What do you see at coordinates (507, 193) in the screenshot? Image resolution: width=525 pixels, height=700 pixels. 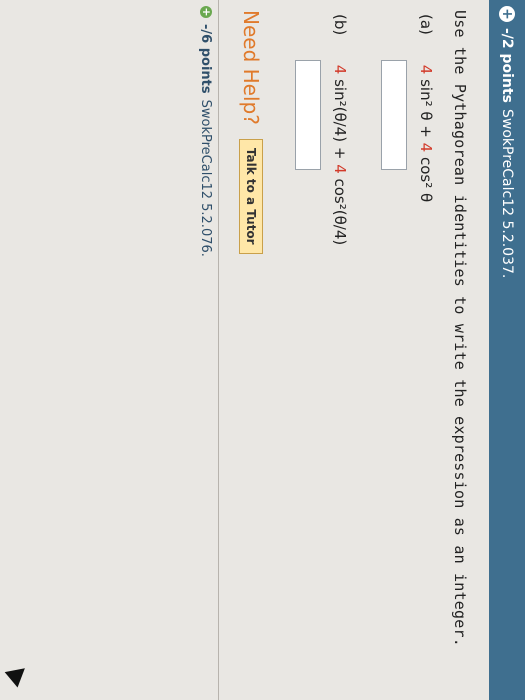 I see `question-id: SwokPreCalc12 5.2.037.` at bounding box center [507, 193].